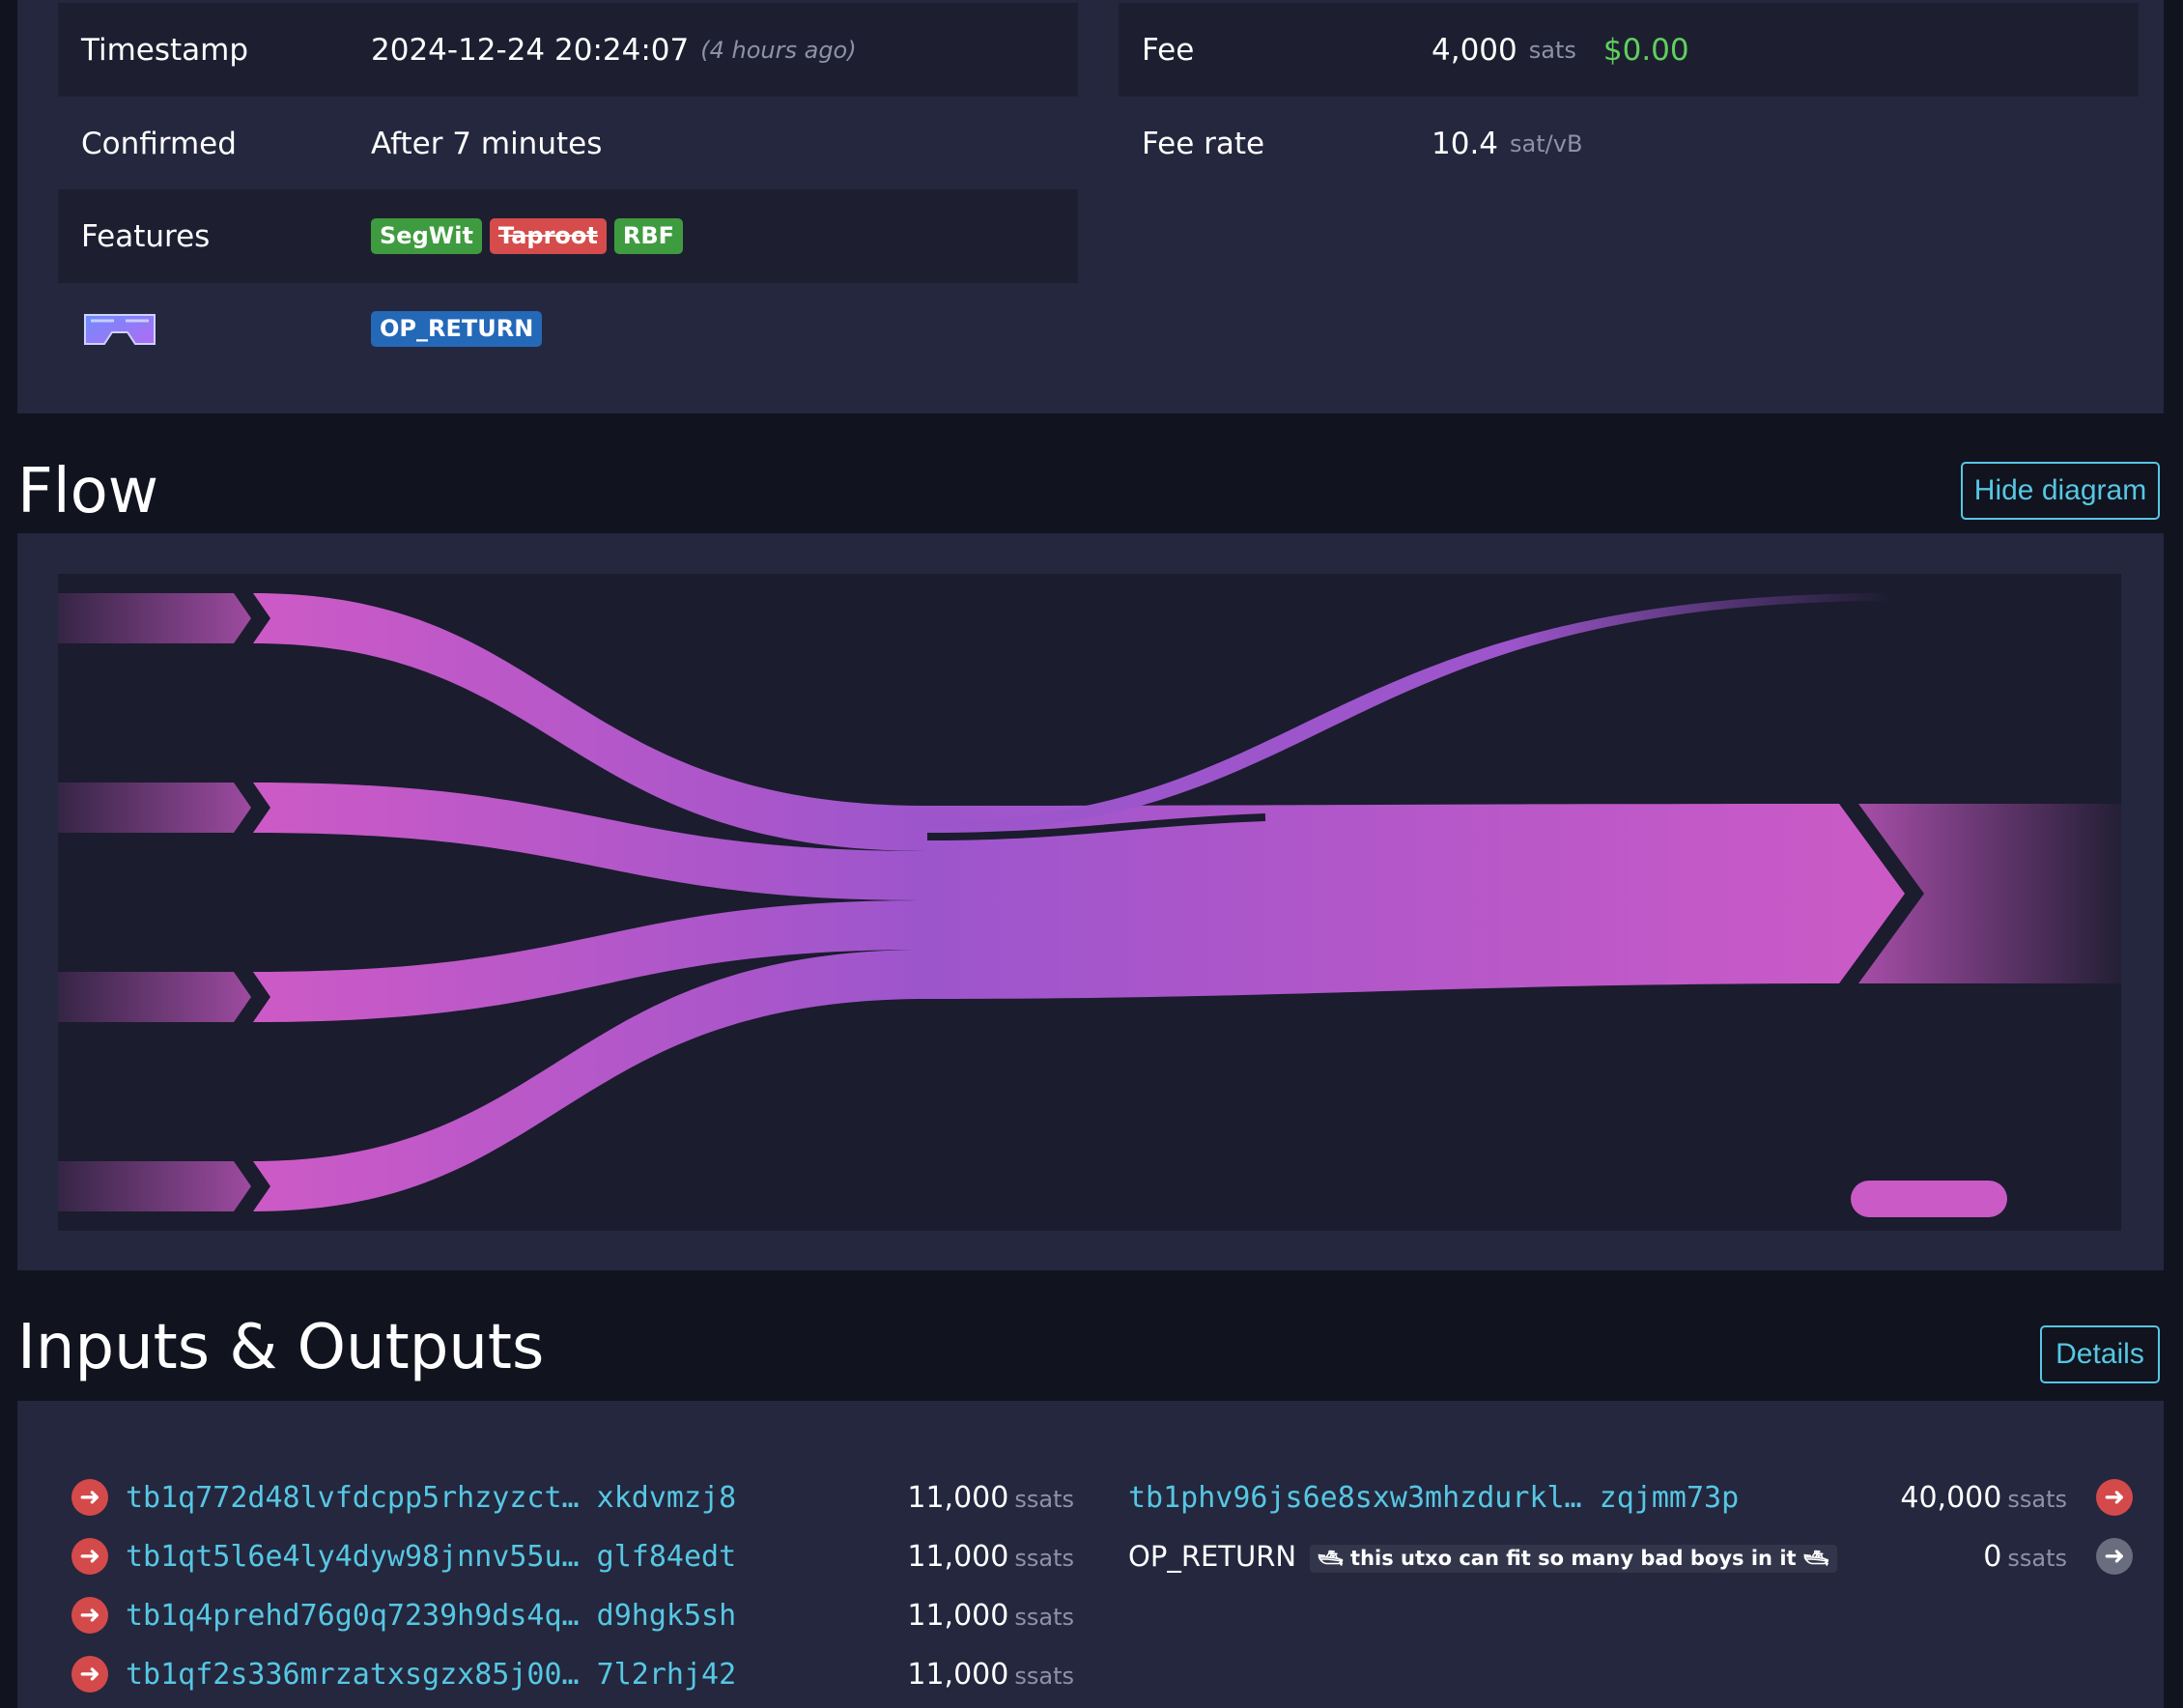 The height and width of the screenshot is (1708, 2183). I want to click on fee-rate-unit: sat/vB, so click(1547, 143).